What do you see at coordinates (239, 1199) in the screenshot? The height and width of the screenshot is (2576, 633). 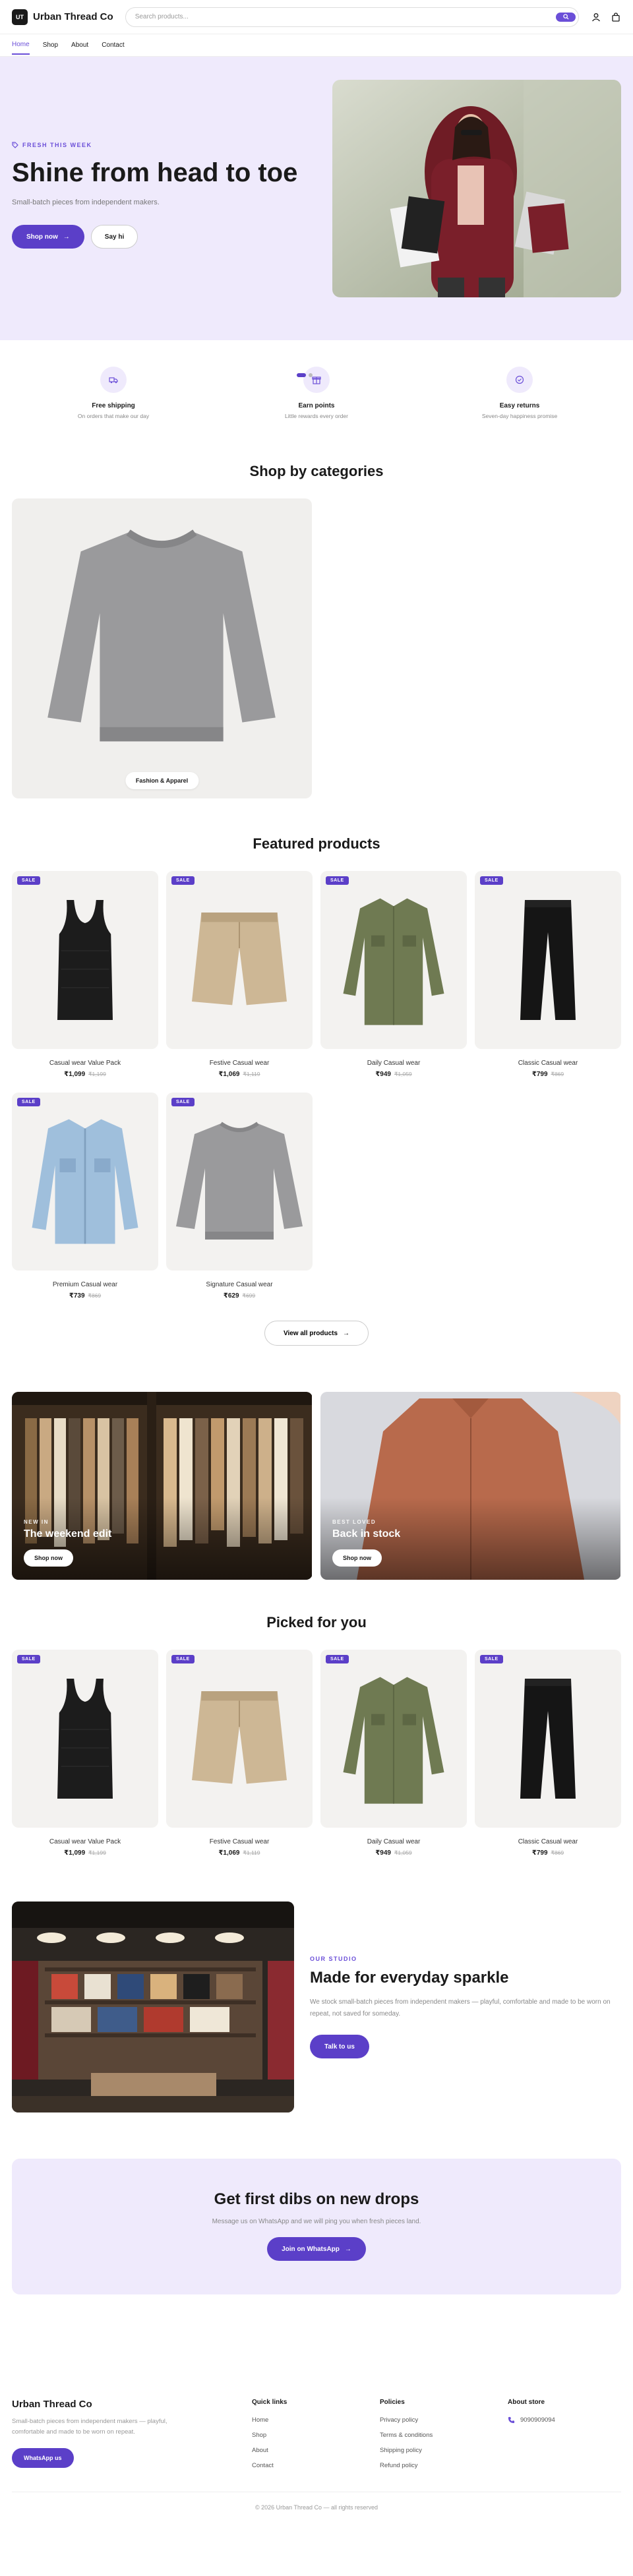 I see `product-card: SALE Signature Casual wear ₹629 ₹699` at bounding box center [239, 1199].